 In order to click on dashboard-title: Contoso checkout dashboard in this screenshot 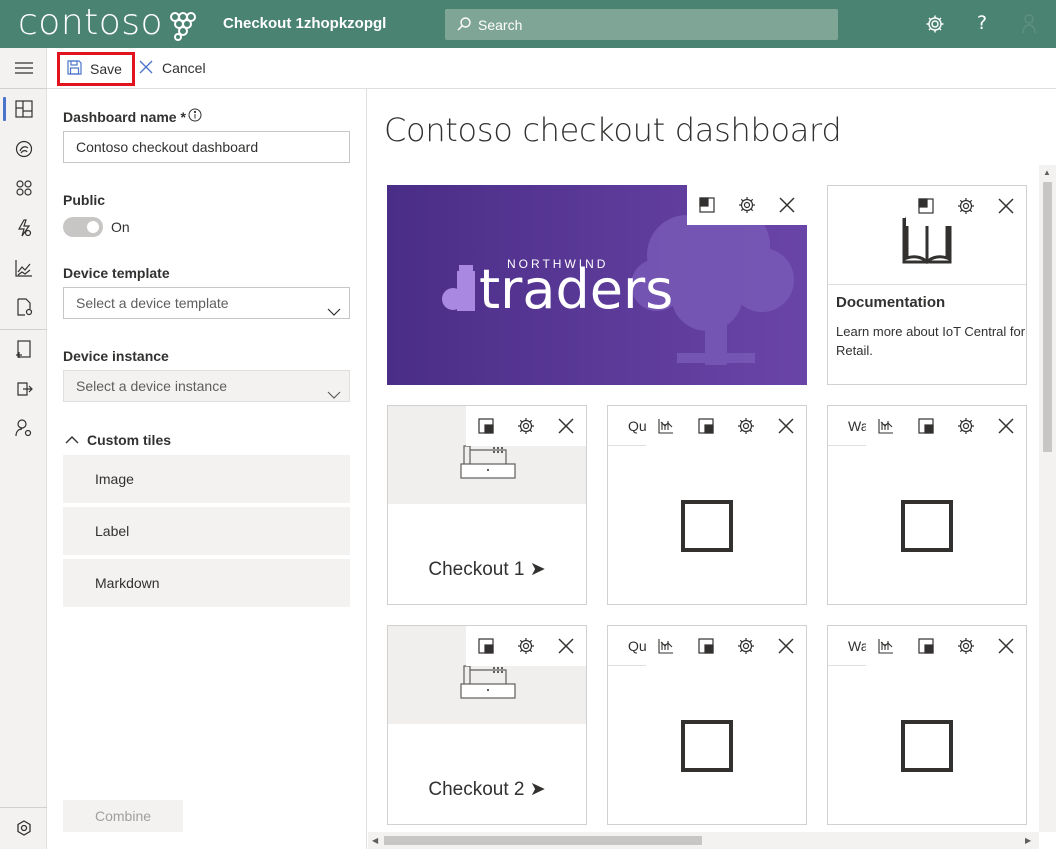, I will do `click(613, 130)`.